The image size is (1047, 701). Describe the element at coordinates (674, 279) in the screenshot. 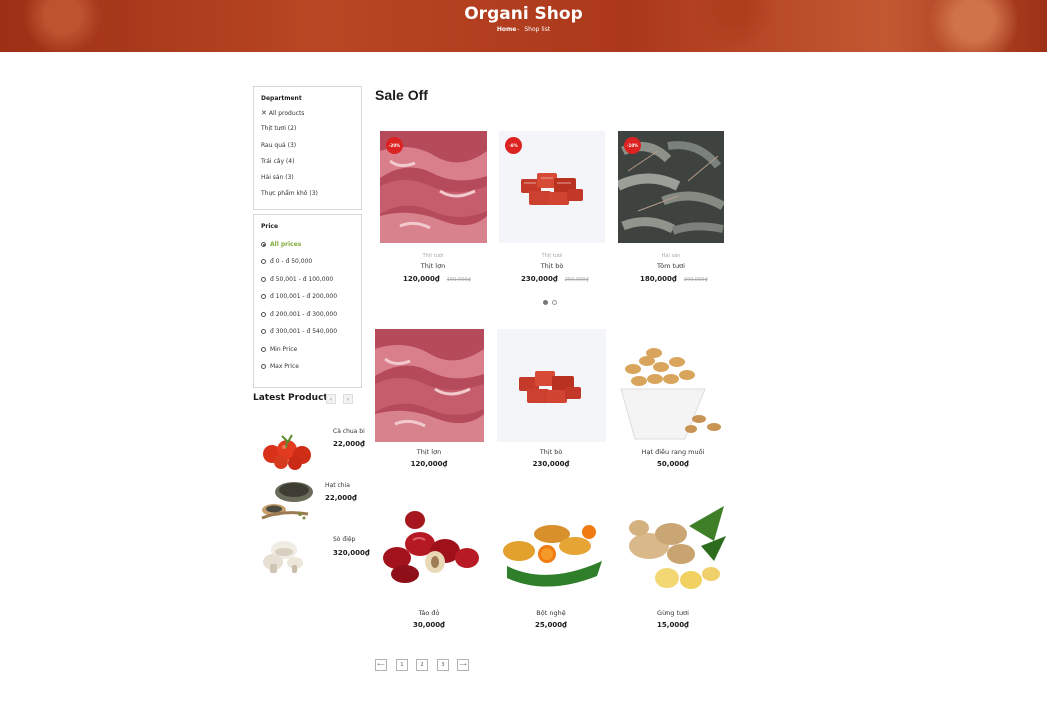

I see `sale-product-price: 180,000₫ 200,000₫` at that location.